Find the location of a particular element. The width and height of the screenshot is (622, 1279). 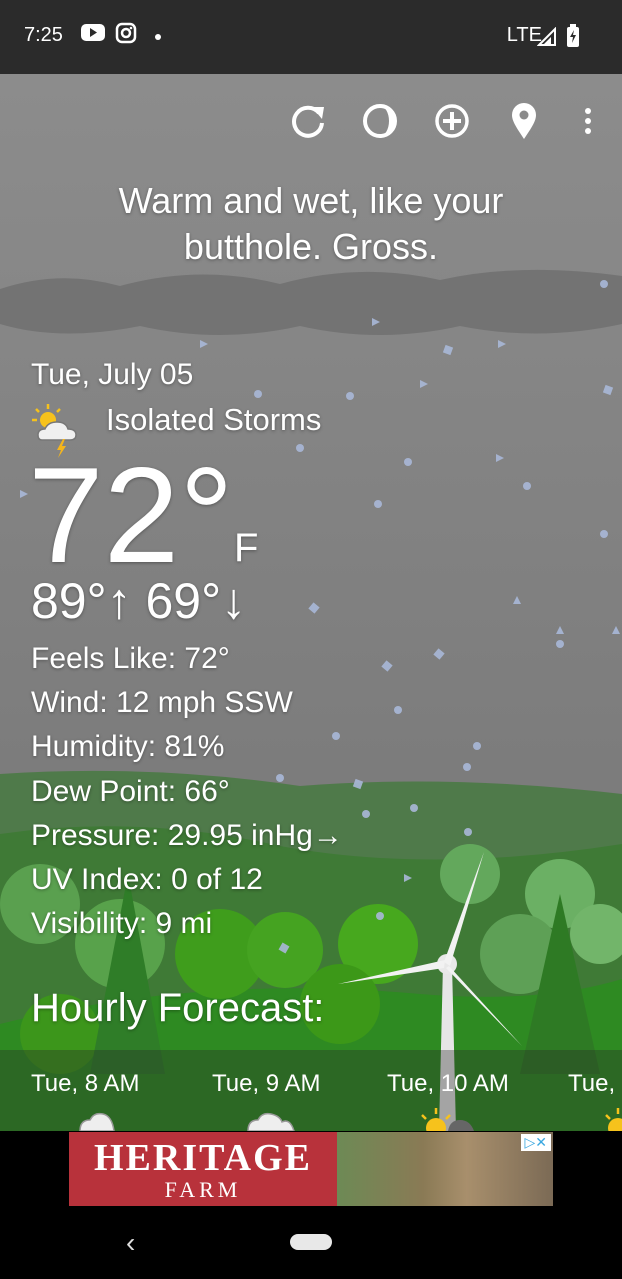

hour-item: Tue, 10 AM is located at coordinates (448, 1084).